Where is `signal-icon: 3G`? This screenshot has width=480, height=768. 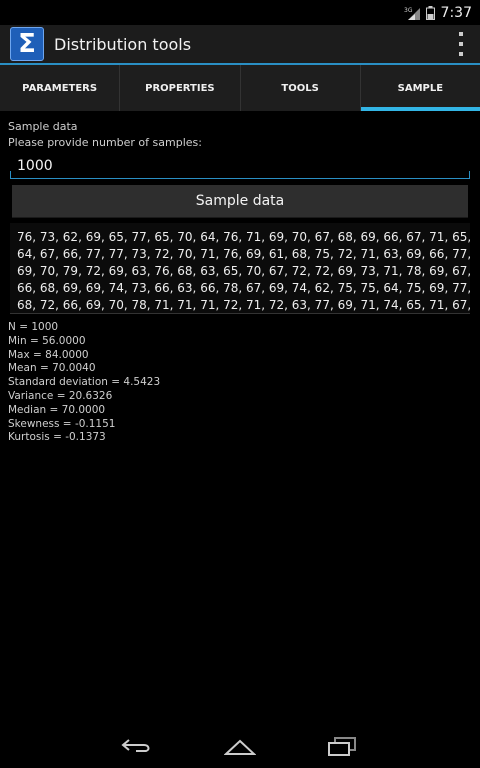
signal-icon: 3G is located at coordinates (412, 13).